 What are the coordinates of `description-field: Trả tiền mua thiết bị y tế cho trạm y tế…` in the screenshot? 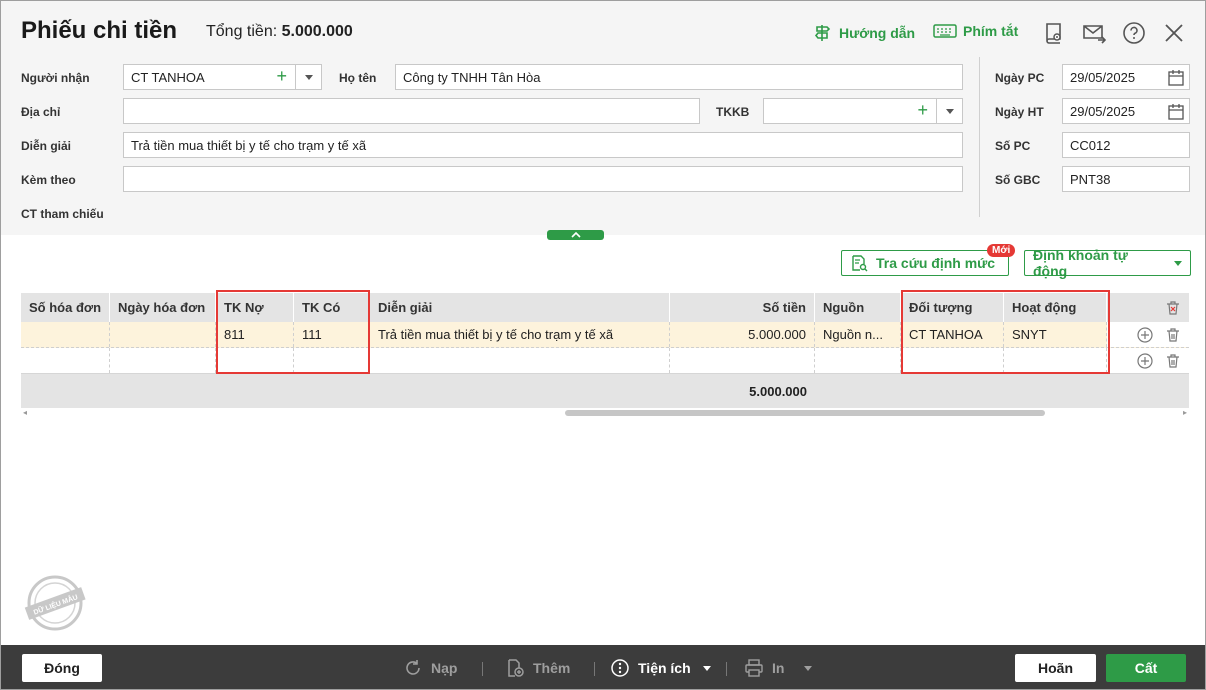 It's located at (543, 145).